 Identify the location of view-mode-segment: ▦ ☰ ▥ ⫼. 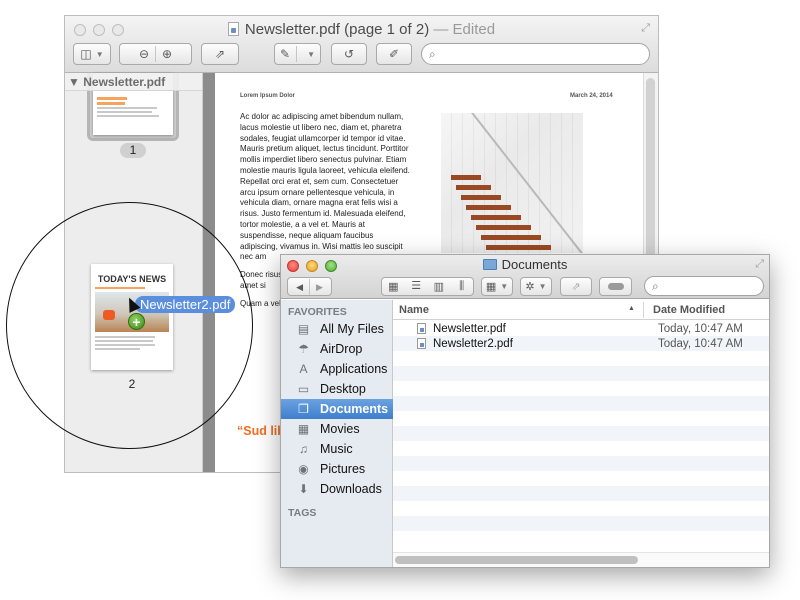
(427, 286).